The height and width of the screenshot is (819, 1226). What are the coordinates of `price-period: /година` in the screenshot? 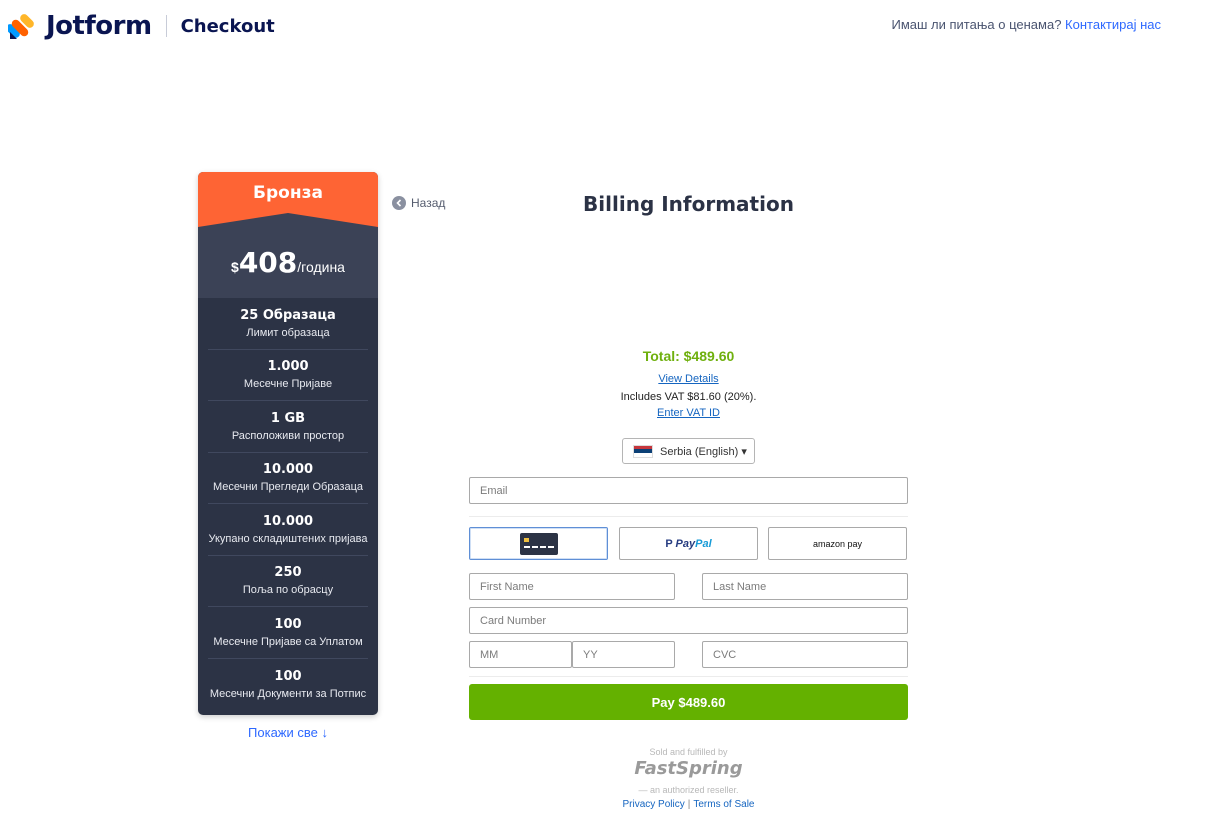 It's located at (321, 267).